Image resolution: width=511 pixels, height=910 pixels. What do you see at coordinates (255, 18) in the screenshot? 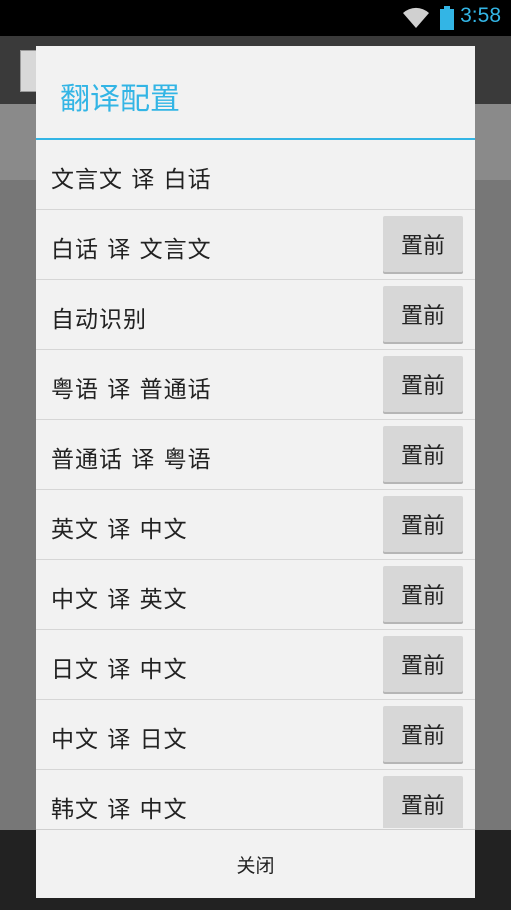
I see `status-bar: 3:58` at bounding box center [255, 18].